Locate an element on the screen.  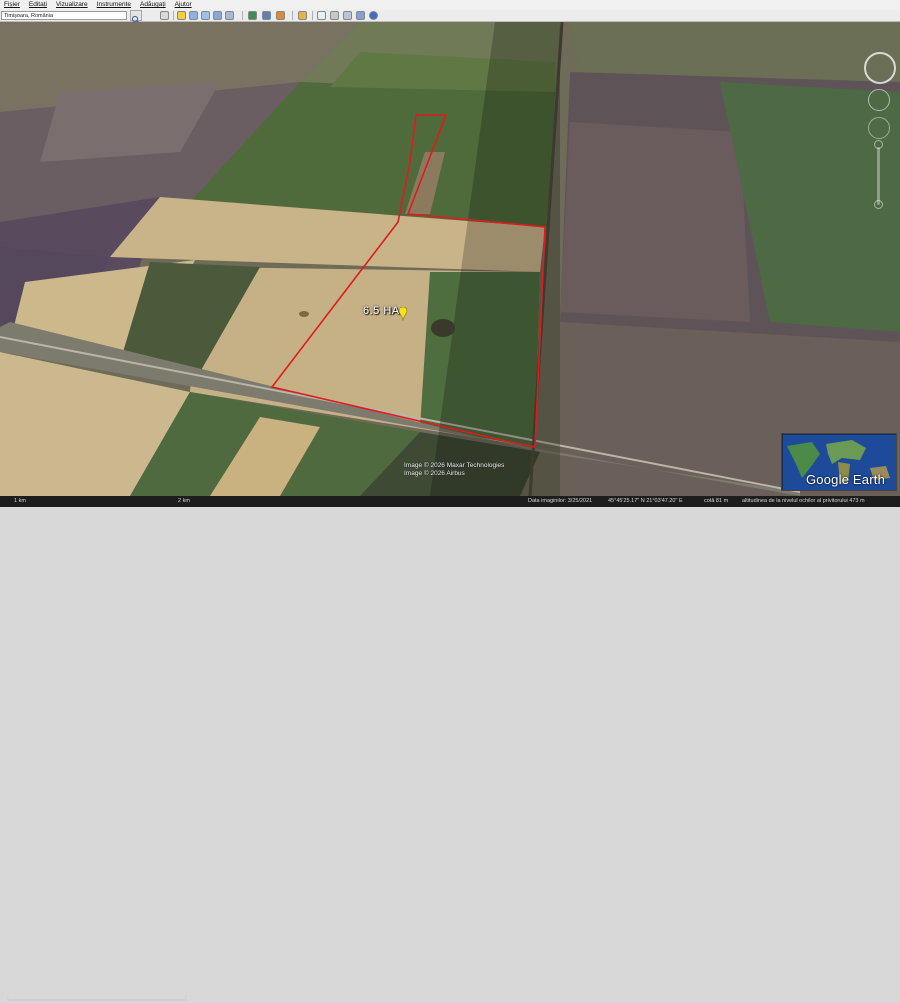
sunlight-icon is located at coordinates (266, 15).